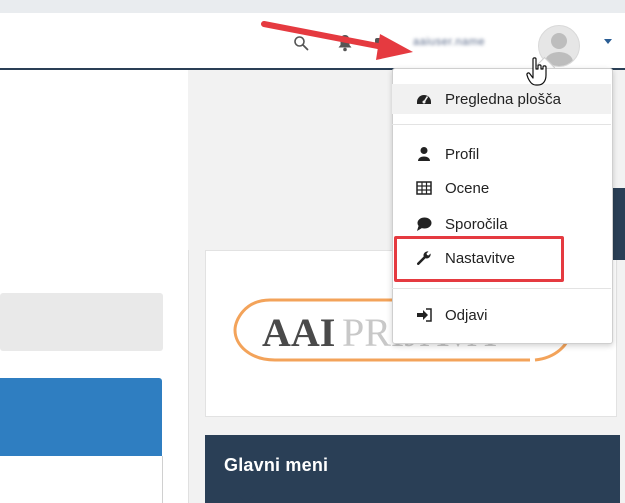  Describe the element at coordinates (501, 154) in the screenshot. I see `menu-item-profil: Profil` at that location.